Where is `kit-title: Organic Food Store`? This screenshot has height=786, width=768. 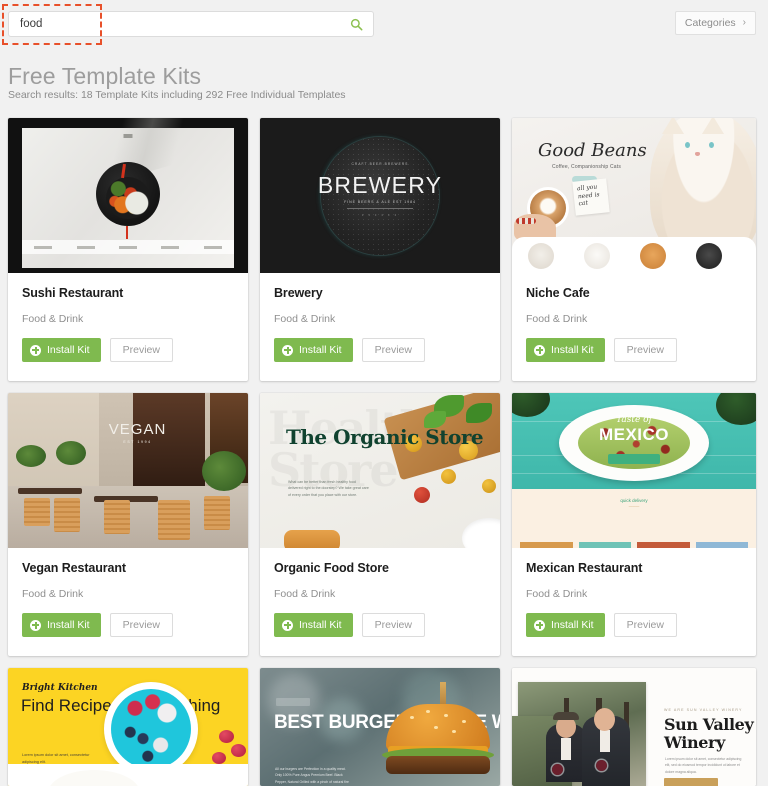 kit-title: Organic Food Store is located at coordinates (331, 568).